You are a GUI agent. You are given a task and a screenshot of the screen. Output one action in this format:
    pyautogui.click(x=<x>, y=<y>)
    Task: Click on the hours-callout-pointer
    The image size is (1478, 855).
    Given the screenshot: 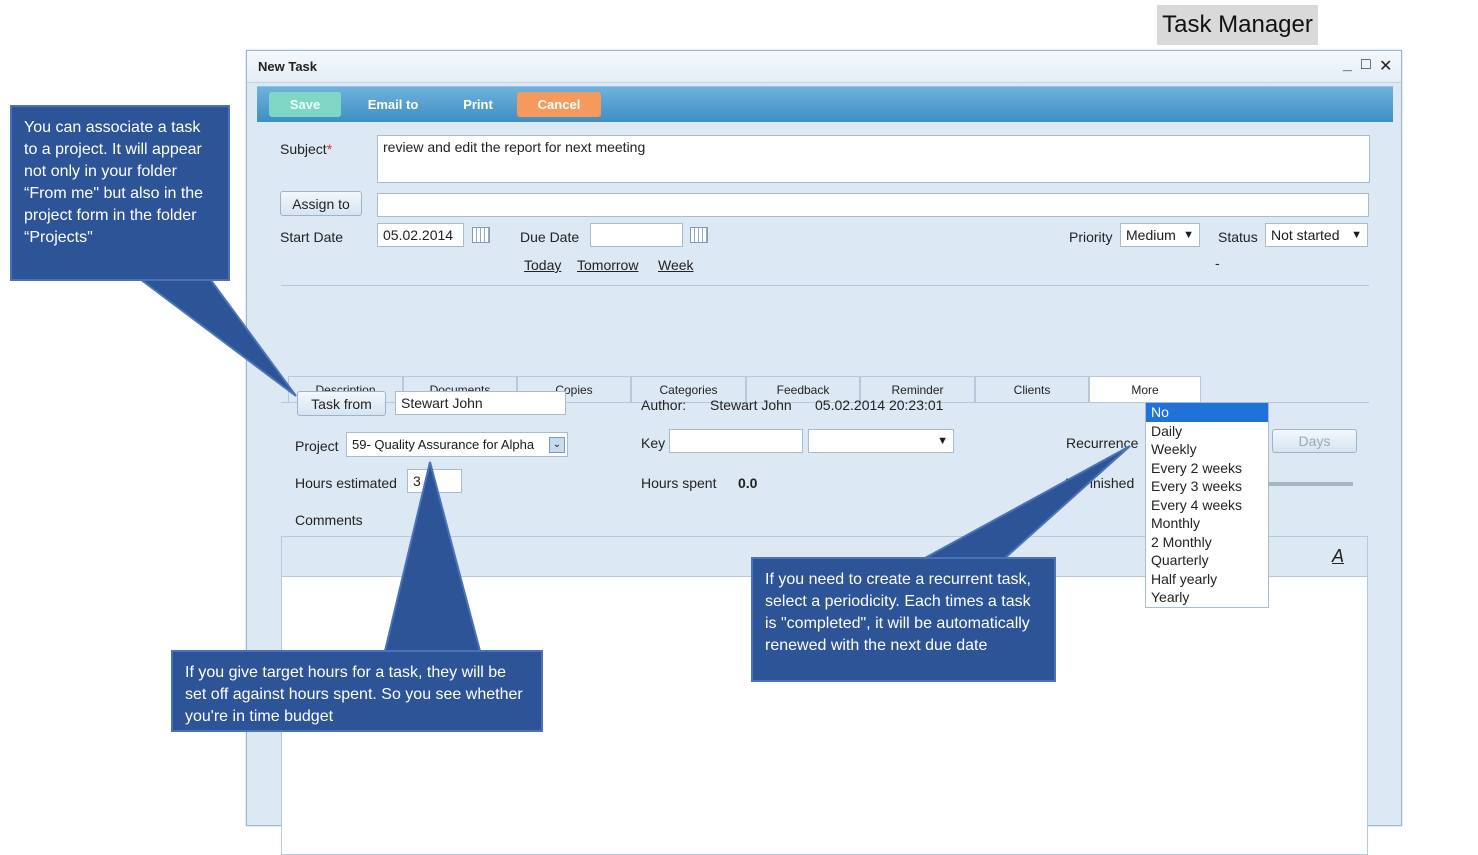 What is the action you would take?
    pyautogui.click(x=432, y=556)
    